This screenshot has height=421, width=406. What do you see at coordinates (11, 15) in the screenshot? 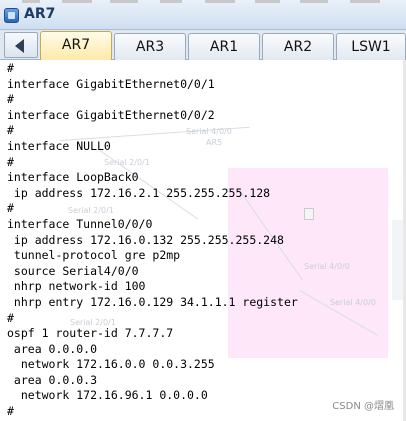
I see `app-icon` at bounding box center [11, 15].